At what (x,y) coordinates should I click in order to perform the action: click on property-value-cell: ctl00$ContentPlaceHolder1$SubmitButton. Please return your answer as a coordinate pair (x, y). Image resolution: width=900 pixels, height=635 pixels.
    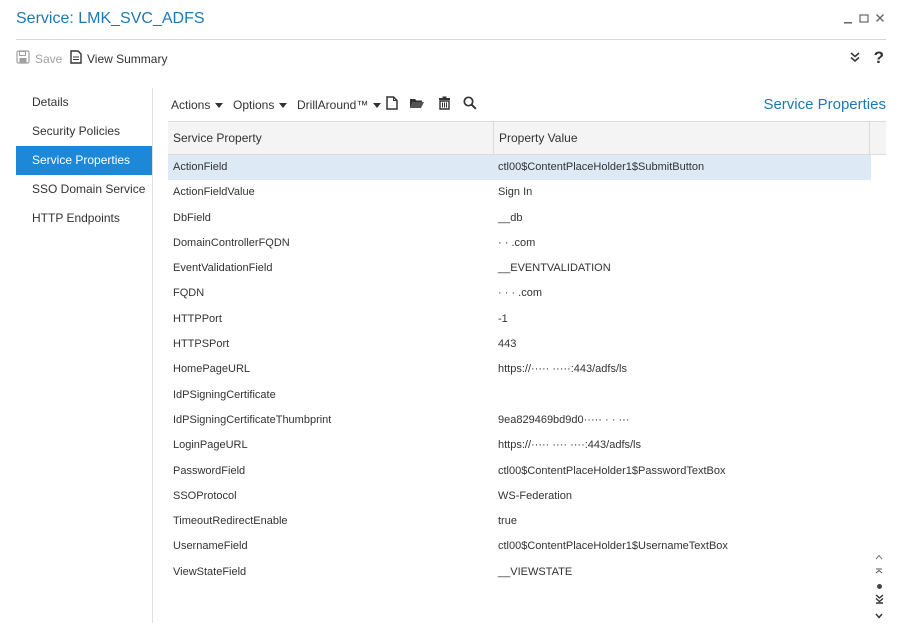
    Looking at the image, I should click on (682, 167).